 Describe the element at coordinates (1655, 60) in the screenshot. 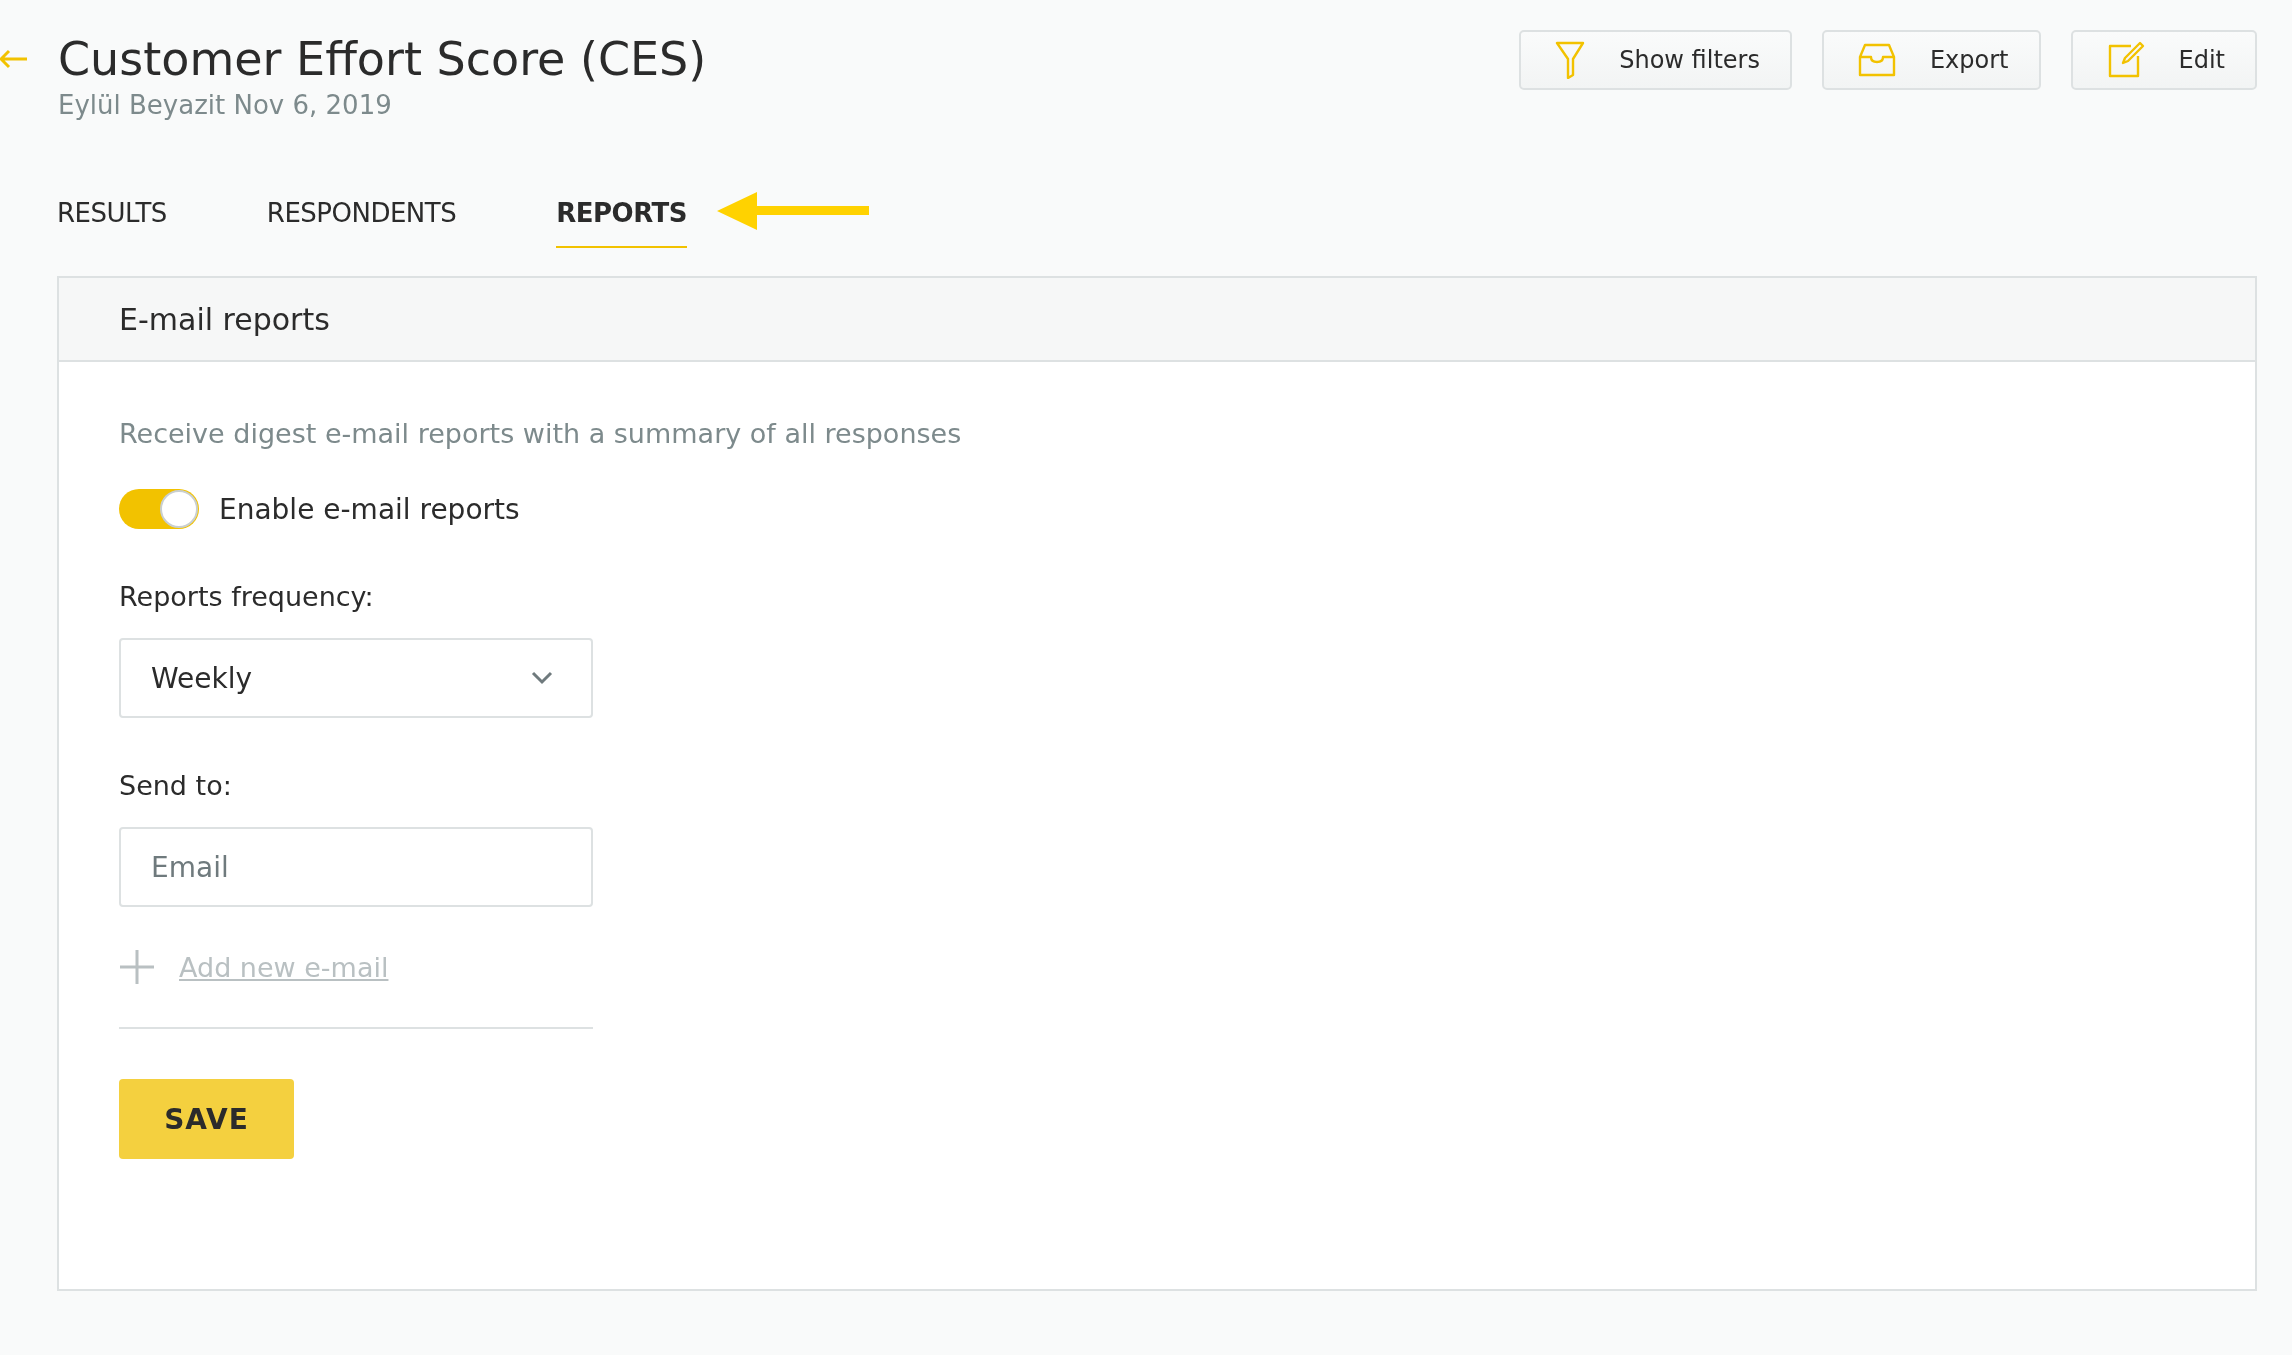

I see `show-filters-button: Show filters` at that location.